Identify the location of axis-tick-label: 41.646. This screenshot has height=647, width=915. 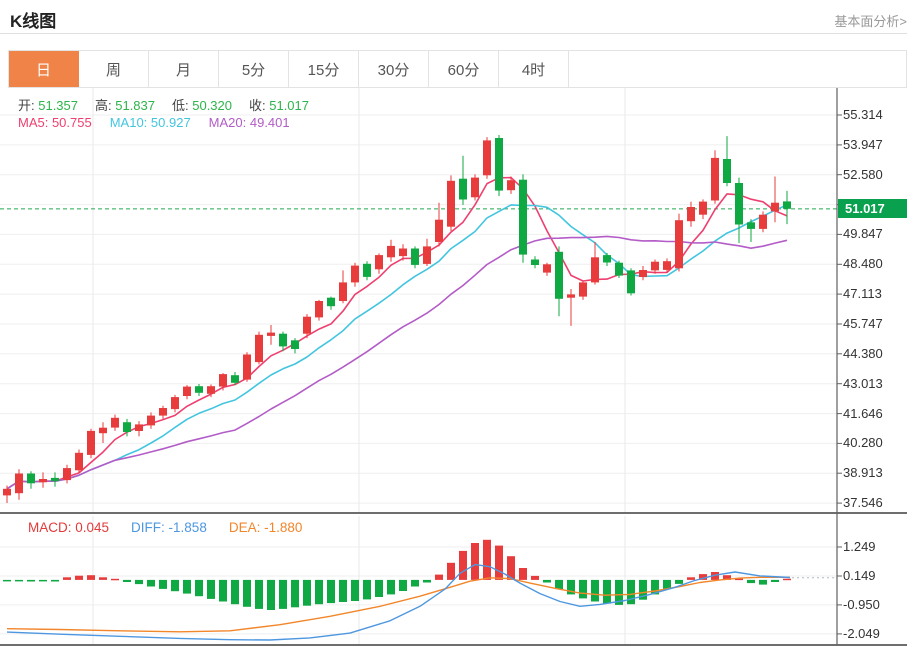
(863, 413).